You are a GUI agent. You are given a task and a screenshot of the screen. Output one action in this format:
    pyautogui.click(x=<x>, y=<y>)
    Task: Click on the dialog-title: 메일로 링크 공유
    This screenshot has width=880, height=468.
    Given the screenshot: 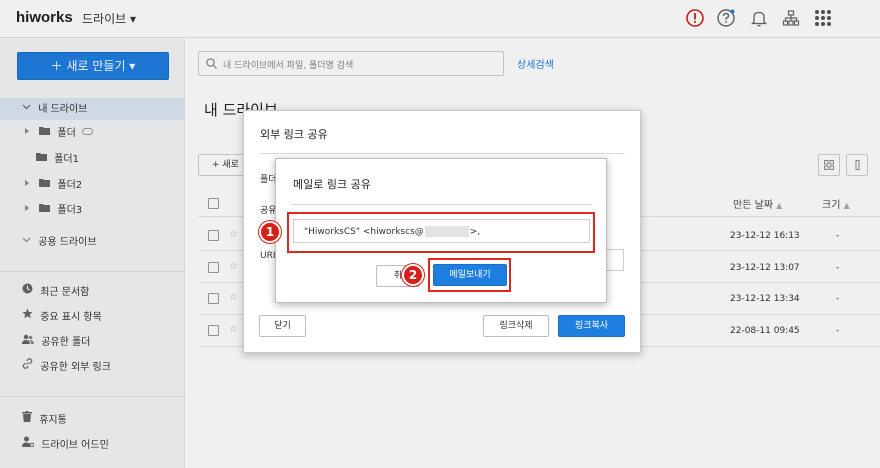 What is the action you would take?
    pyautogui.click(x=332, y=184)
    